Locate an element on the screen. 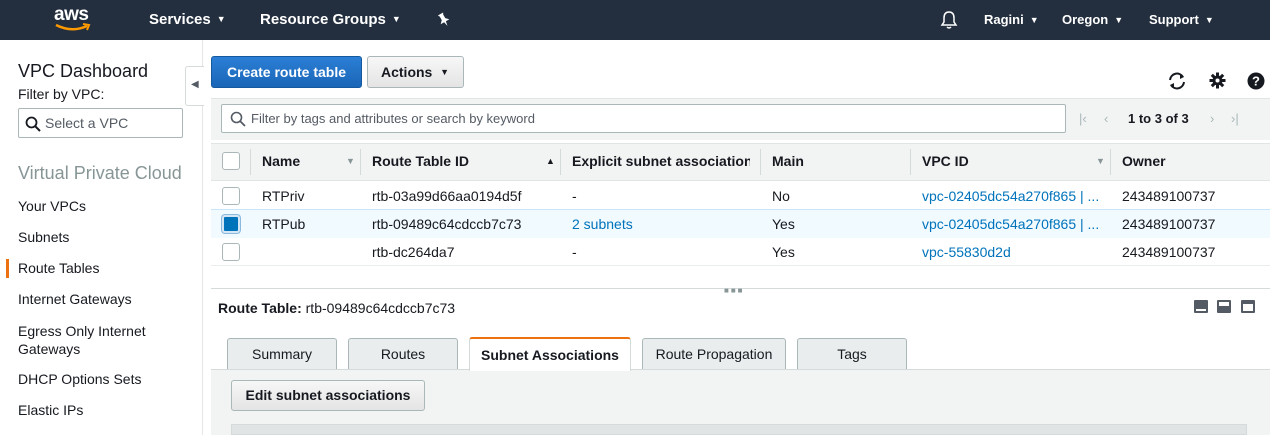 The width and height of the screenshot is (1270, 435). bell-icon is located at coordinates (949, 20).